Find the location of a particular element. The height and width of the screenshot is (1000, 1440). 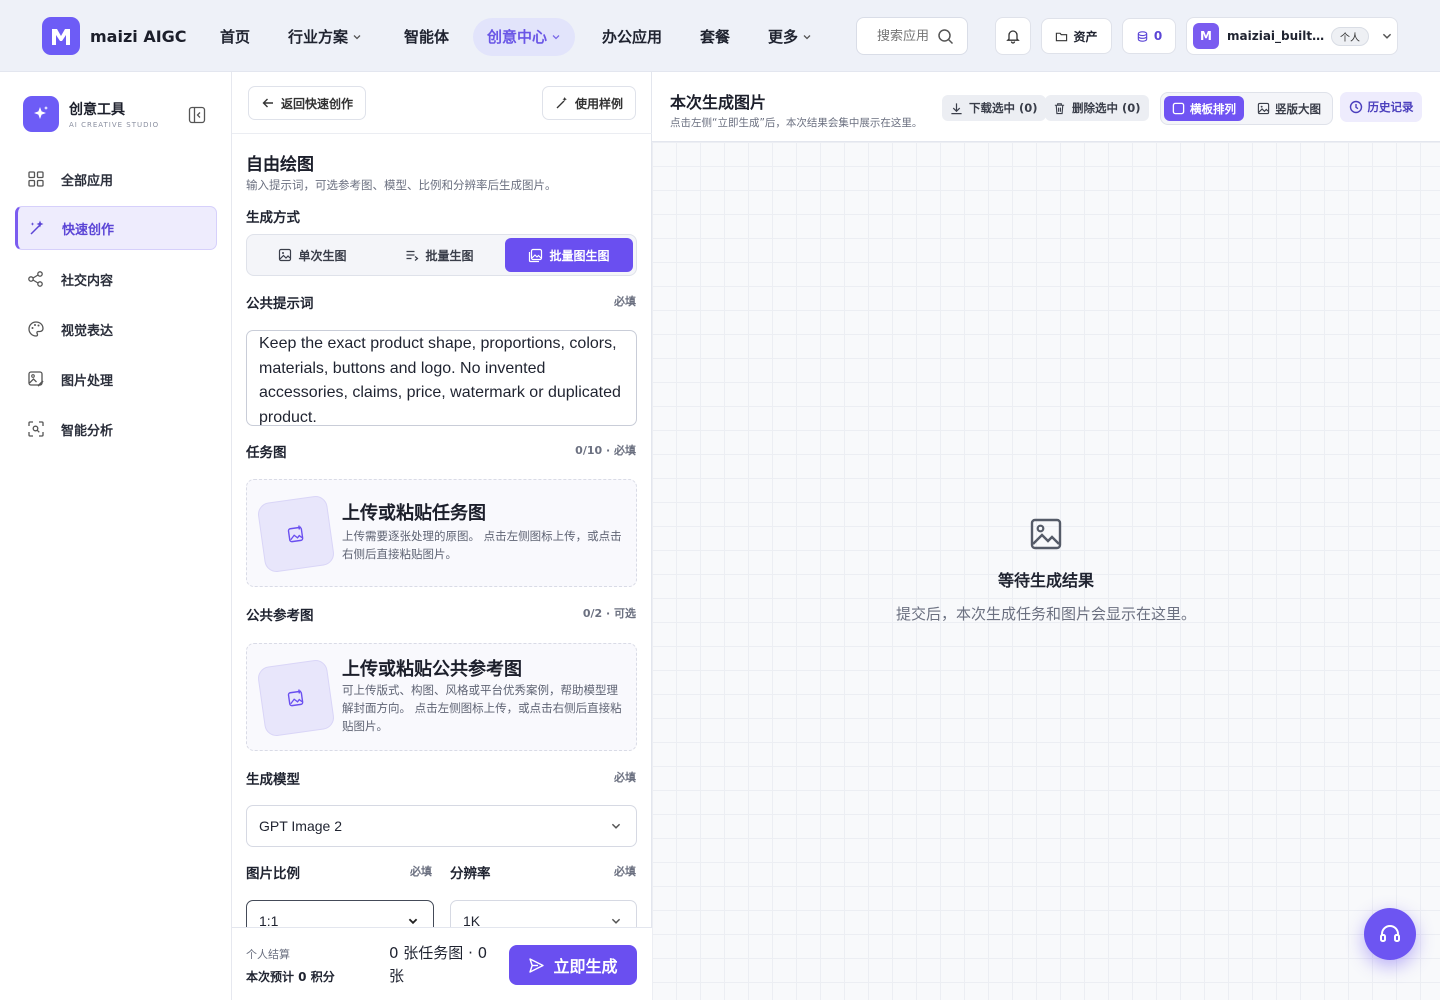

user-menu: M maiziai_builtin_user 个人 is located at coordinates (1292, 36).